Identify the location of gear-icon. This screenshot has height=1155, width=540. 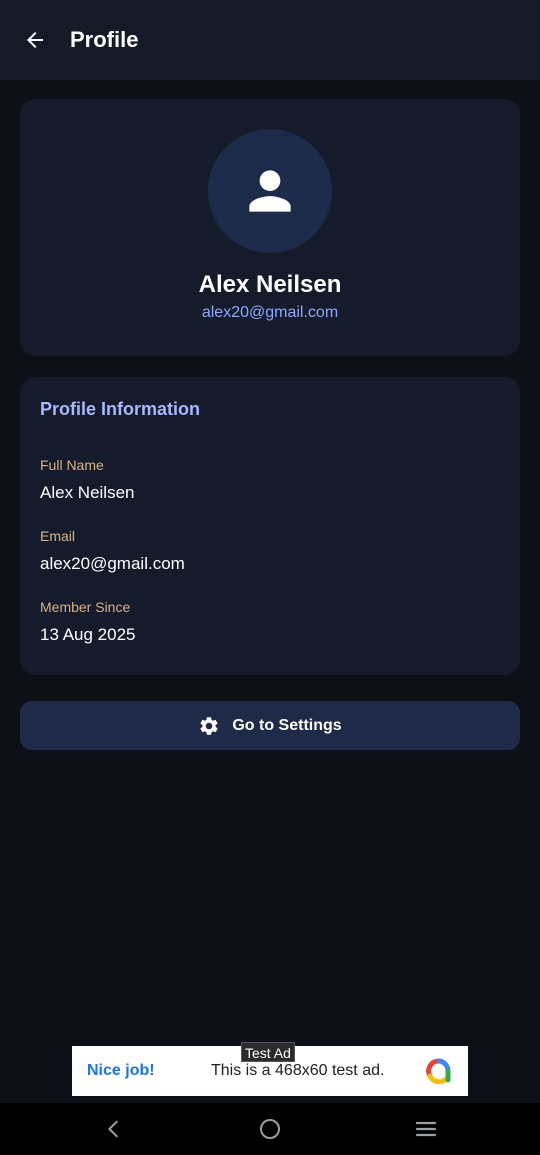
(209, 725).